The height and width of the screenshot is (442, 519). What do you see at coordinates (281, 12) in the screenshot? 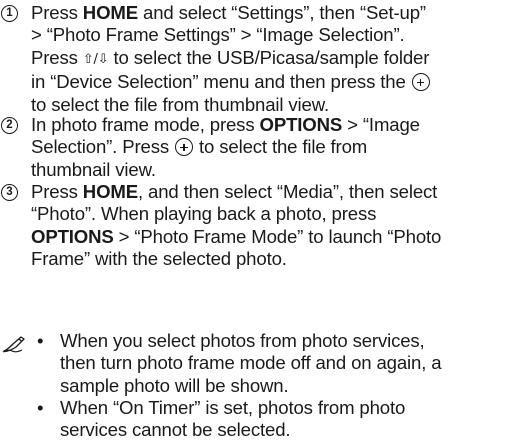
I see `text-run: and select “Settings”, then “Set-up”` at bounding box center [281, 12].